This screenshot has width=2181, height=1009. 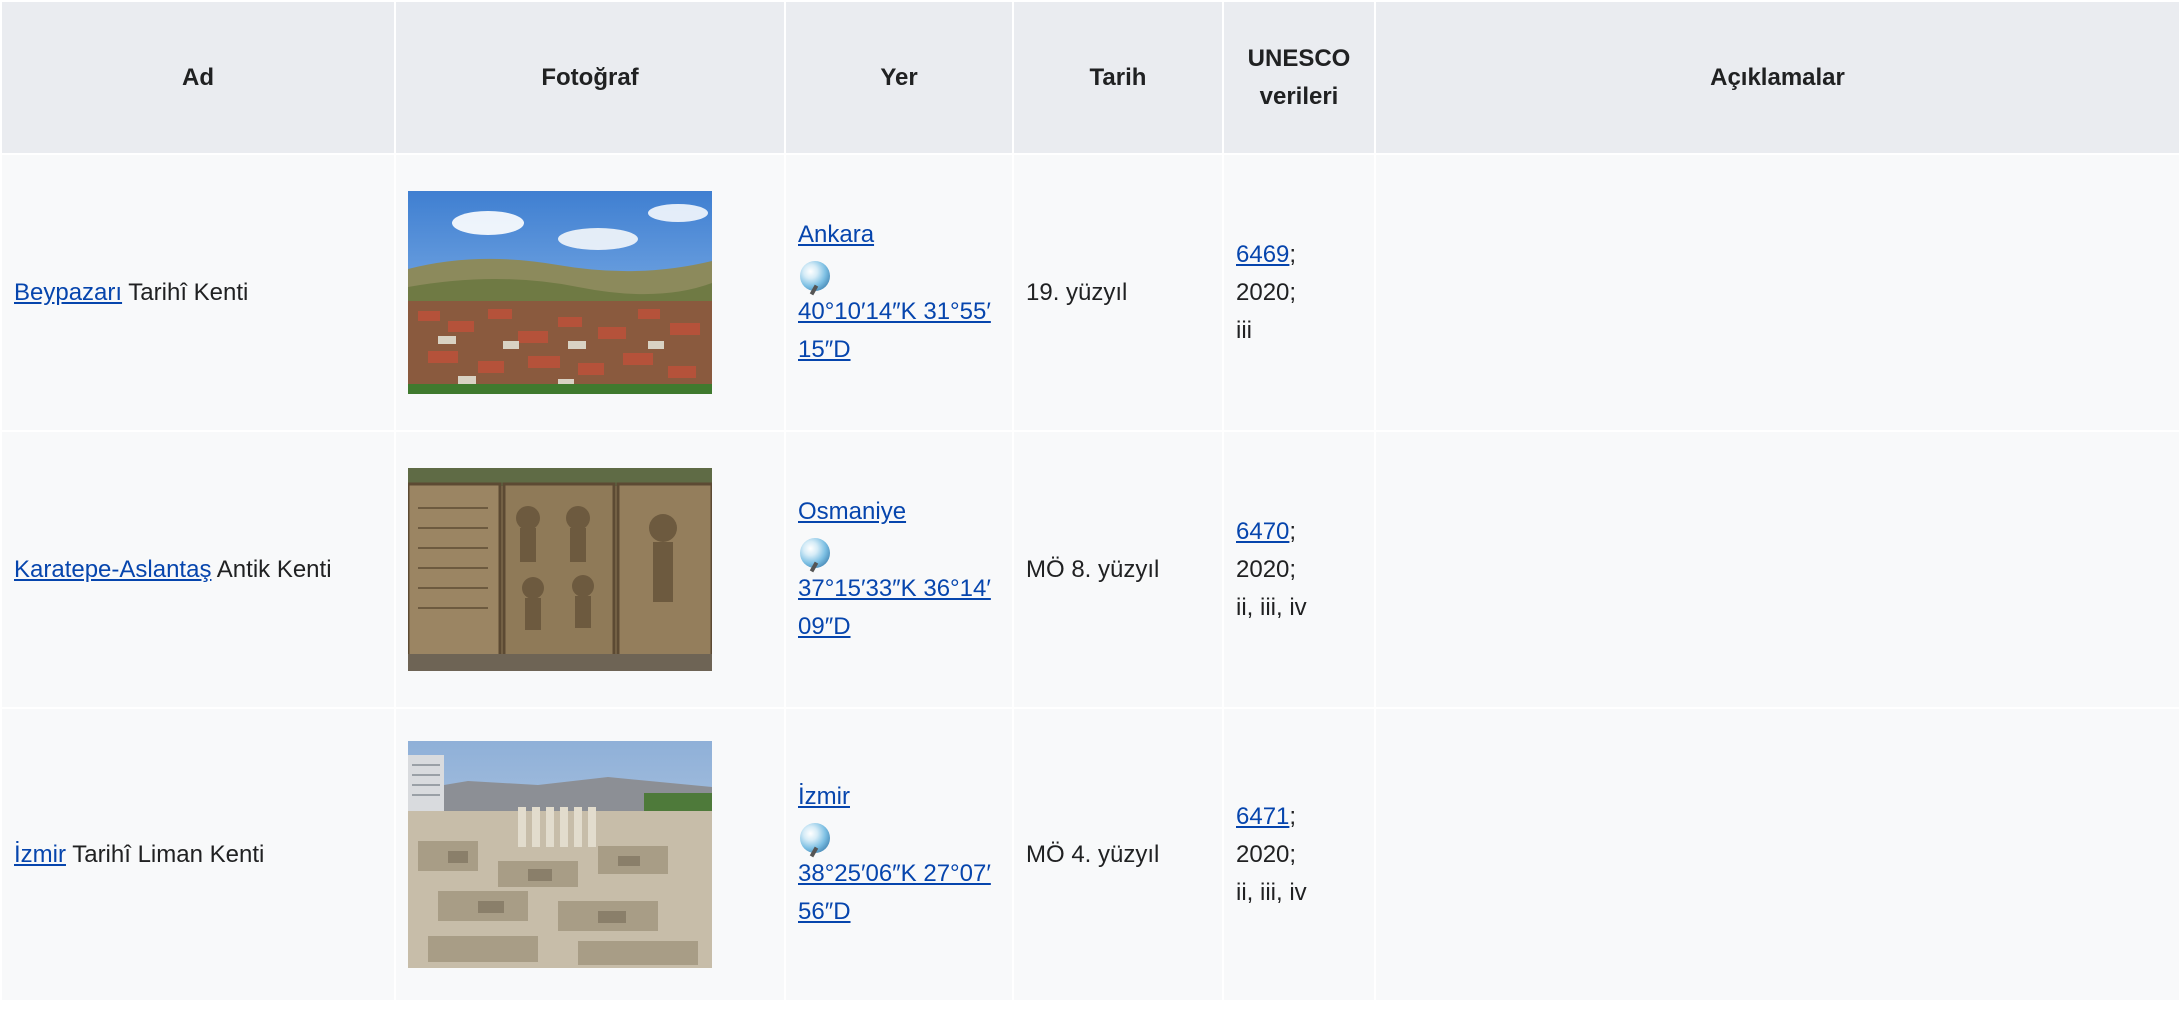 I want to click on place-link: Osmaniye, so click(x=852, y=511).